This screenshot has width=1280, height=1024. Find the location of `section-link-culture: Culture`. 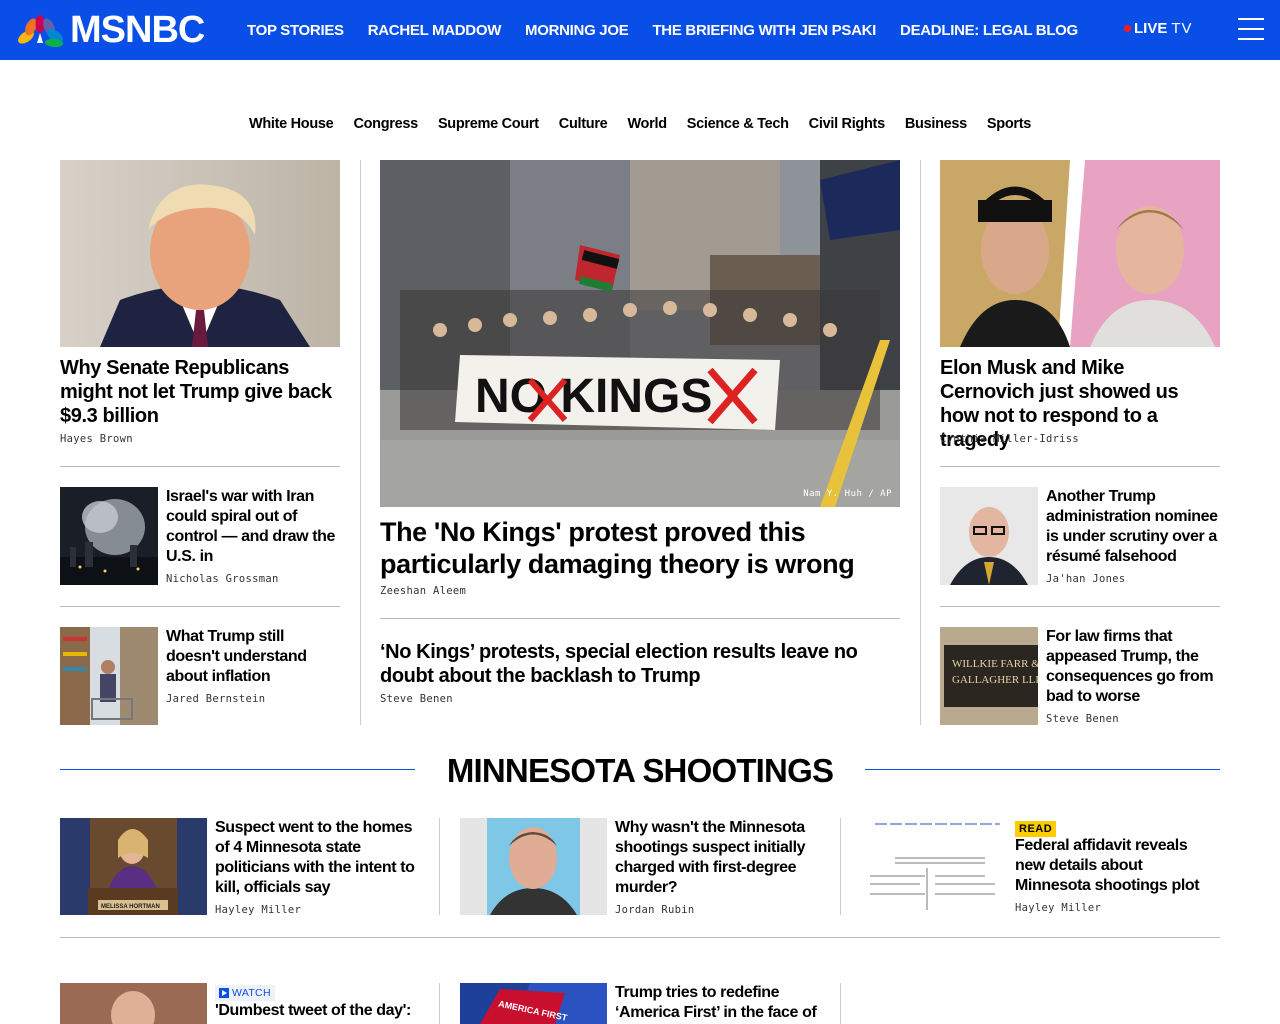

section-link-culture: Culture is located at coordinates (583, 124).